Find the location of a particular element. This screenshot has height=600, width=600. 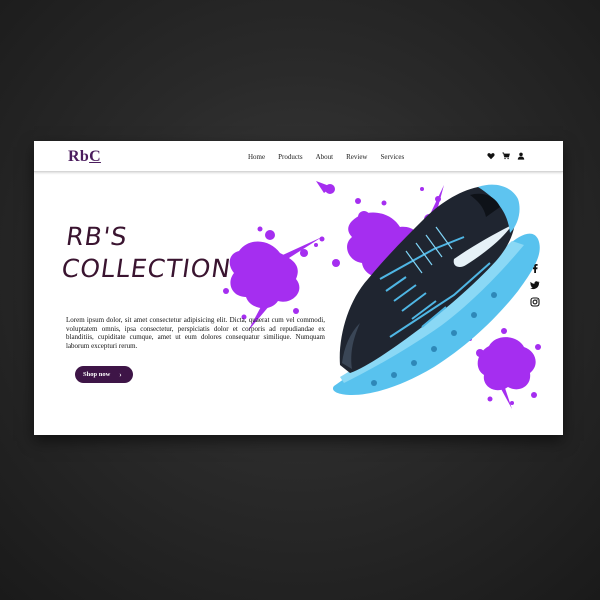

twitter-icon is located at coordinates (535, 285).